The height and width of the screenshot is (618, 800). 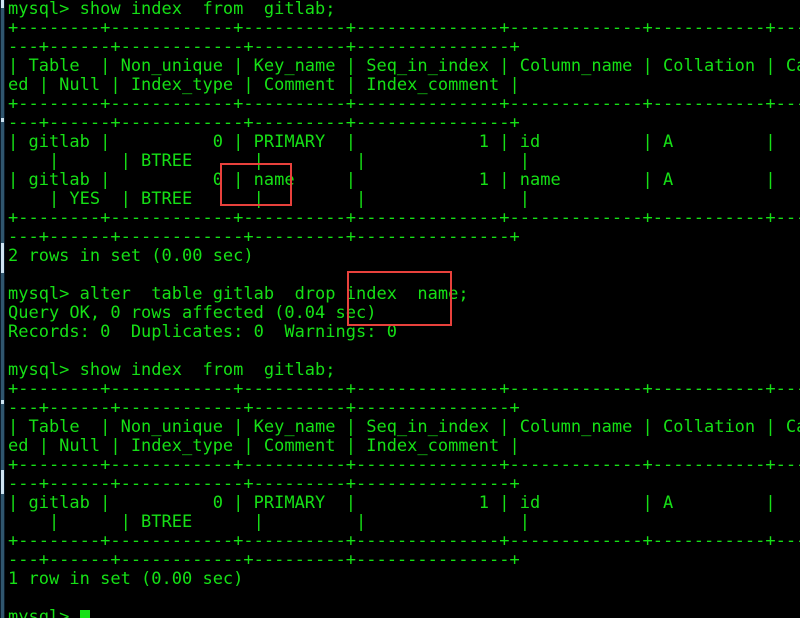 I want to click on scrollbar-thumb, so click(x=2, y=4).